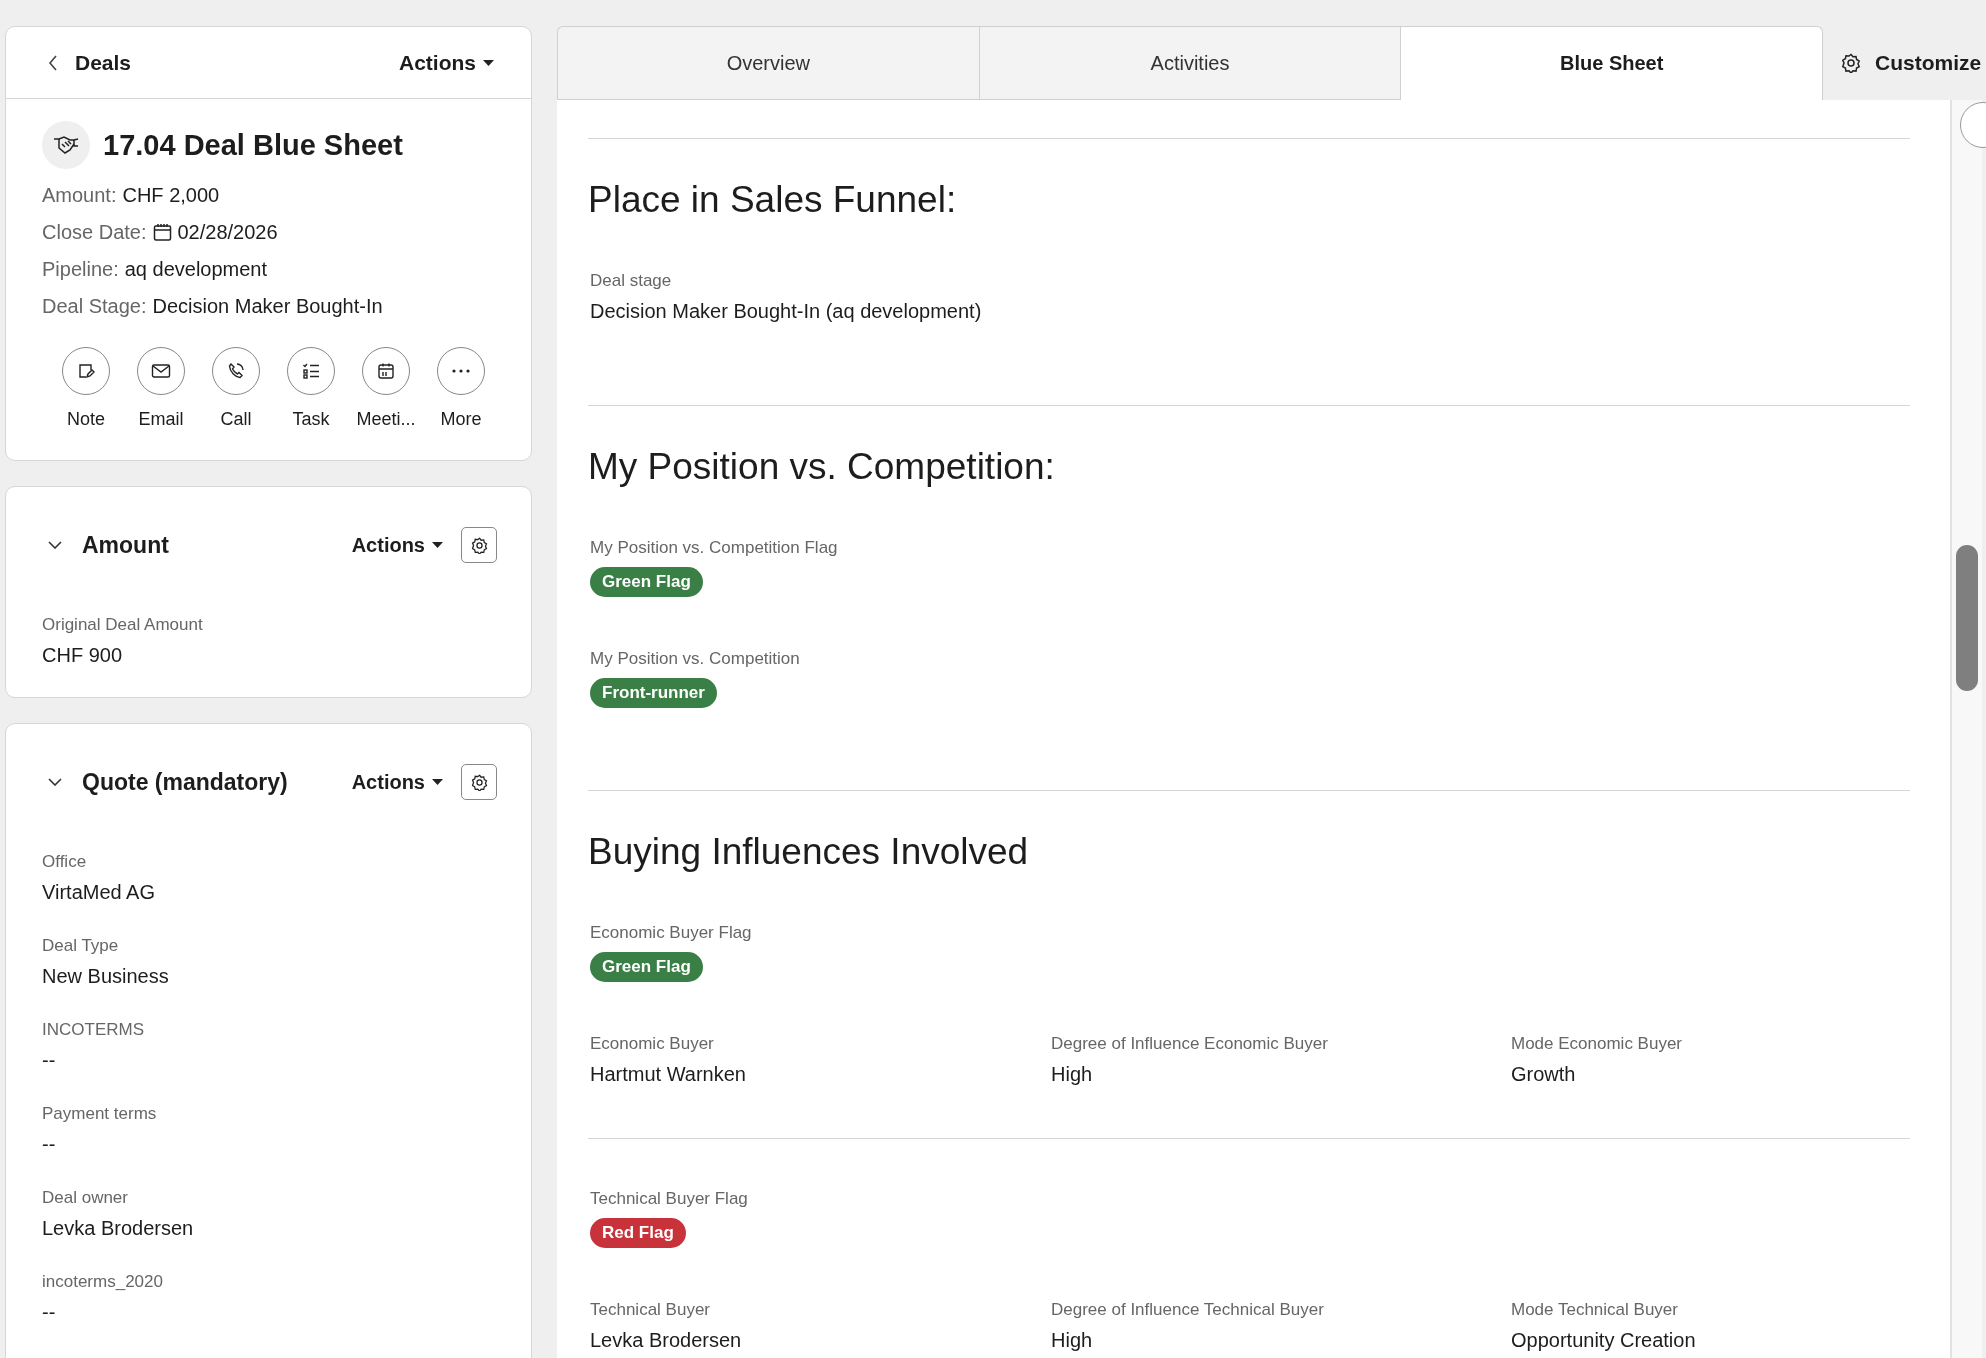  What do you see at coordinates (185, 782) in the screenshot?
I see `card-title: Quote (mandatory)` at bounding box center [185, 782].